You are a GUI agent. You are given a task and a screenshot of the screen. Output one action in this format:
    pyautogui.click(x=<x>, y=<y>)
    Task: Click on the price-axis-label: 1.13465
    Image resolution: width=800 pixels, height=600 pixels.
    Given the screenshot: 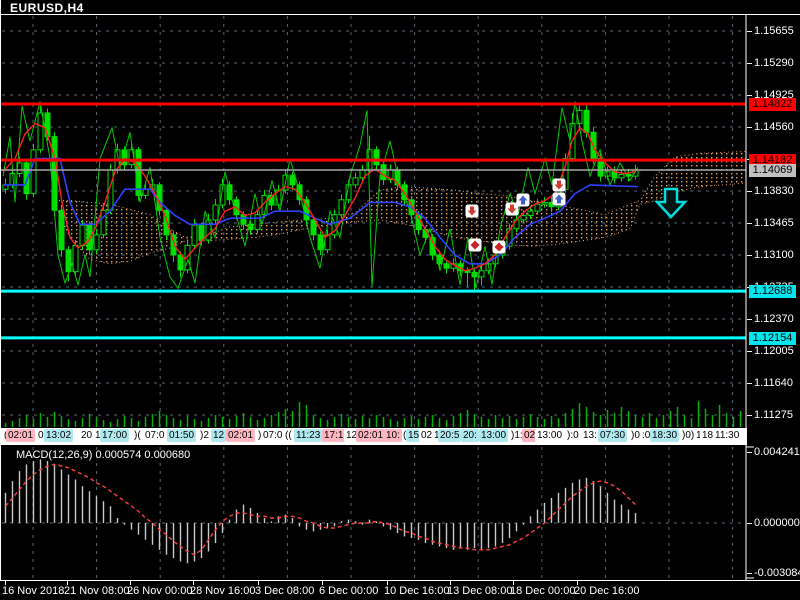 What is the action you would take?
    pyautogui.click(x=774, y=223)
    